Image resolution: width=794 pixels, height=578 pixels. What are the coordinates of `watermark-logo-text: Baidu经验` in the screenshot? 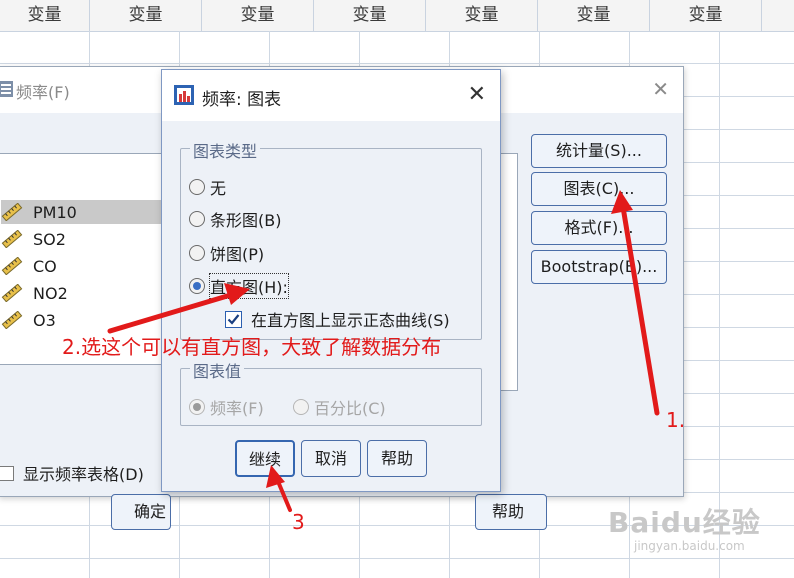 It's located at (684, 522).